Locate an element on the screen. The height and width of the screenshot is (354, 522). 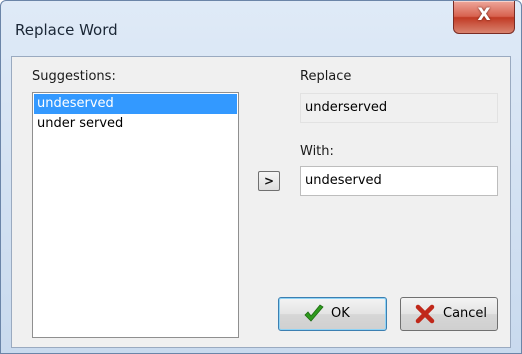
close-icon: X is located at coordinates (484, 15).